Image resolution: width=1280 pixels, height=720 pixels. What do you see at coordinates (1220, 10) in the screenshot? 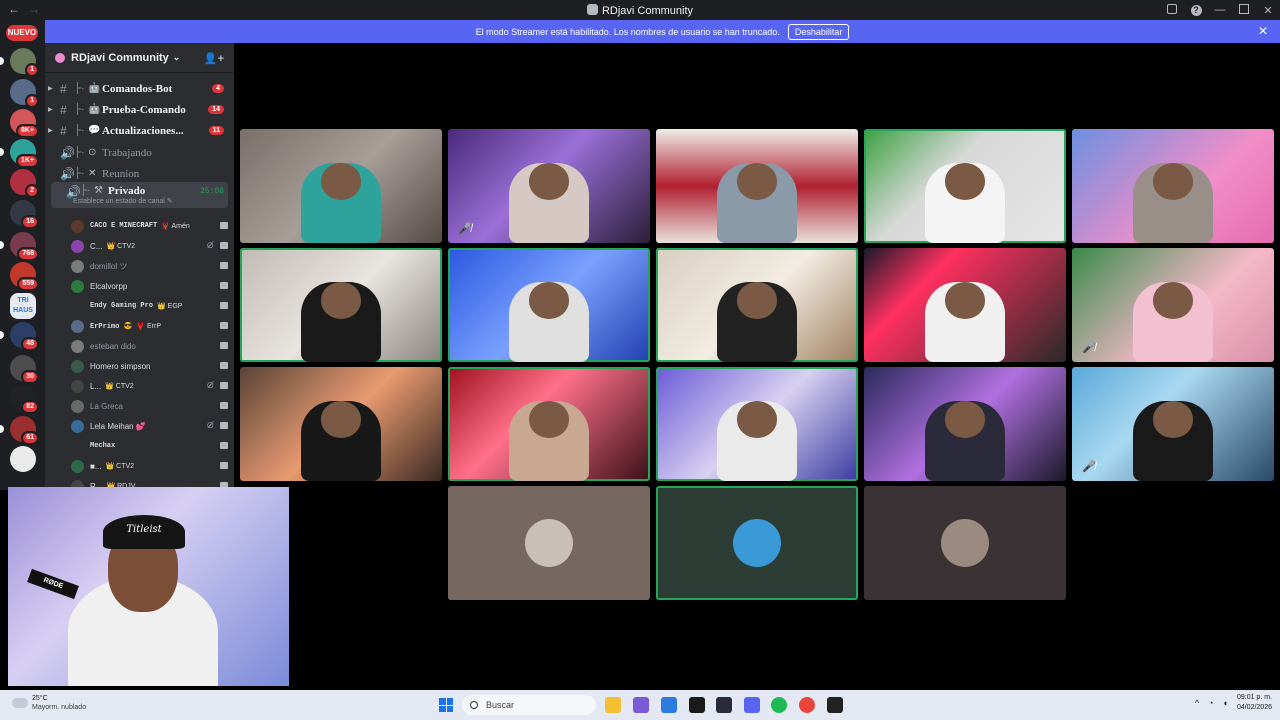
I see `minimize-icon: —` at bounding box center [1220, 10].